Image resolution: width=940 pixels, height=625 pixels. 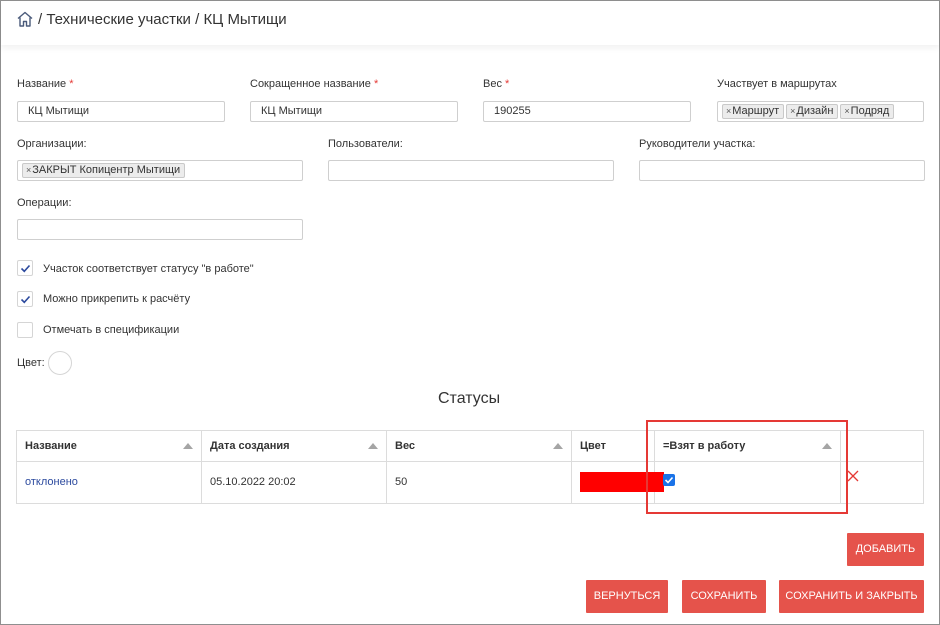 What do you see at coordinates (121, 111) in the screenshot?
I see `name-input: КЦ Мытищи` at bounding box center [121, 111].